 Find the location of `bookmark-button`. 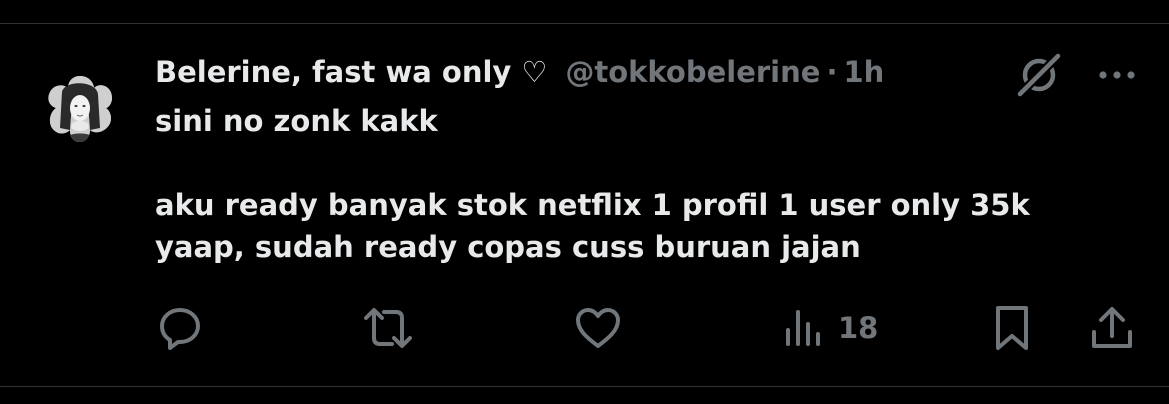

bookmark-button is located at coordinates (1012, 328).